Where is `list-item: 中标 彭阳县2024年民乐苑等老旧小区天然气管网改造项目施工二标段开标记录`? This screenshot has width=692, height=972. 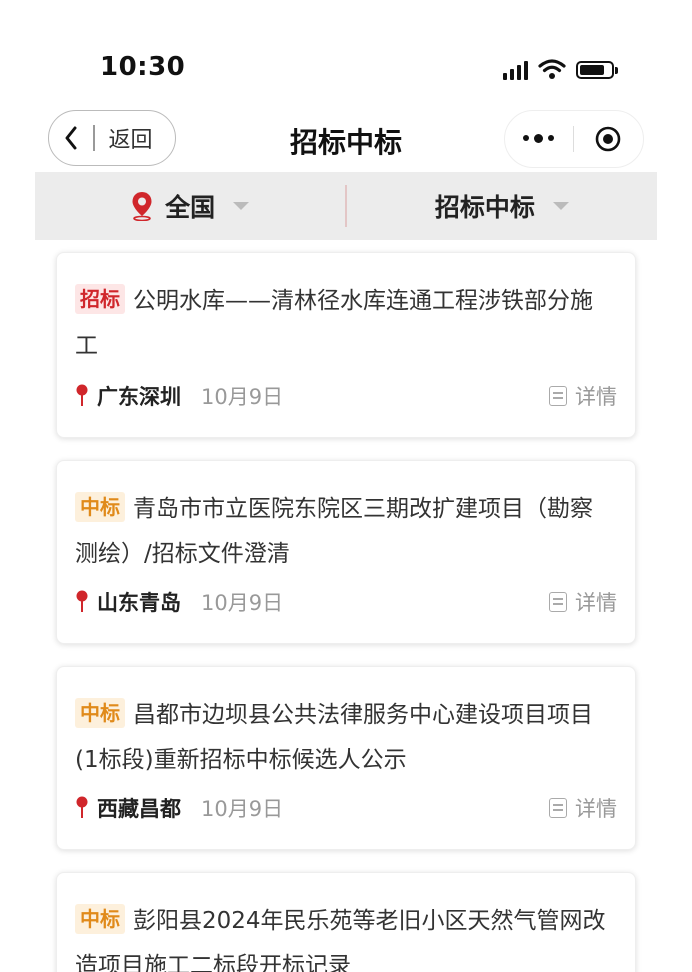
list-item: 中标 彭阳县2024年民乐苑等老旧小区天然气管网改造项目施工二标段开标记录 is located at coordinates (346, 922).